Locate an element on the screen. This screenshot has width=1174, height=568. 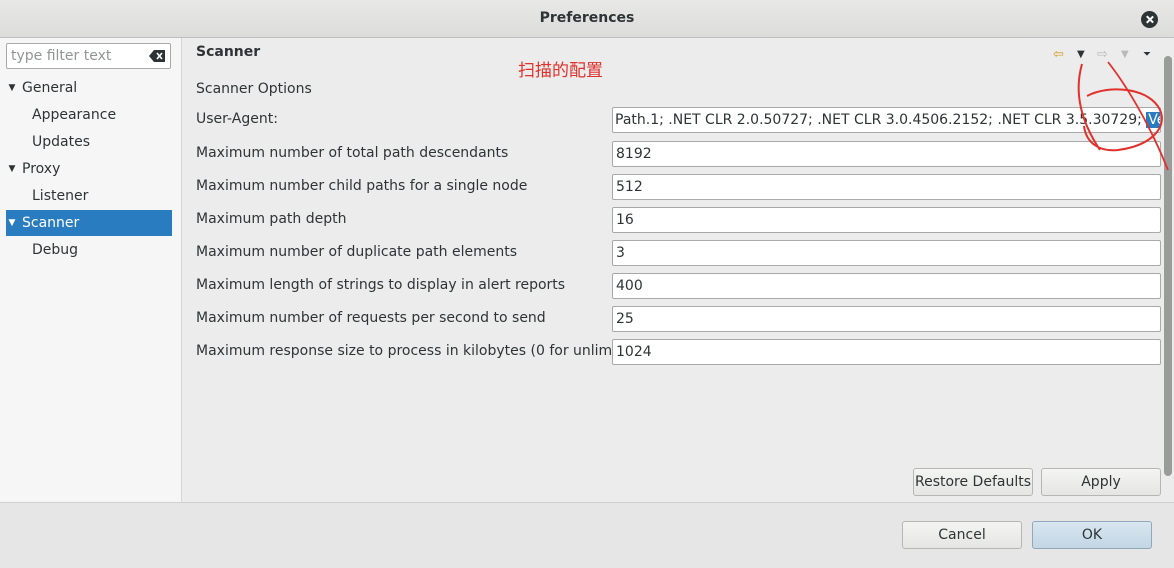
annotation-text: 扫描的配置 is located at coordinates (560, 71).